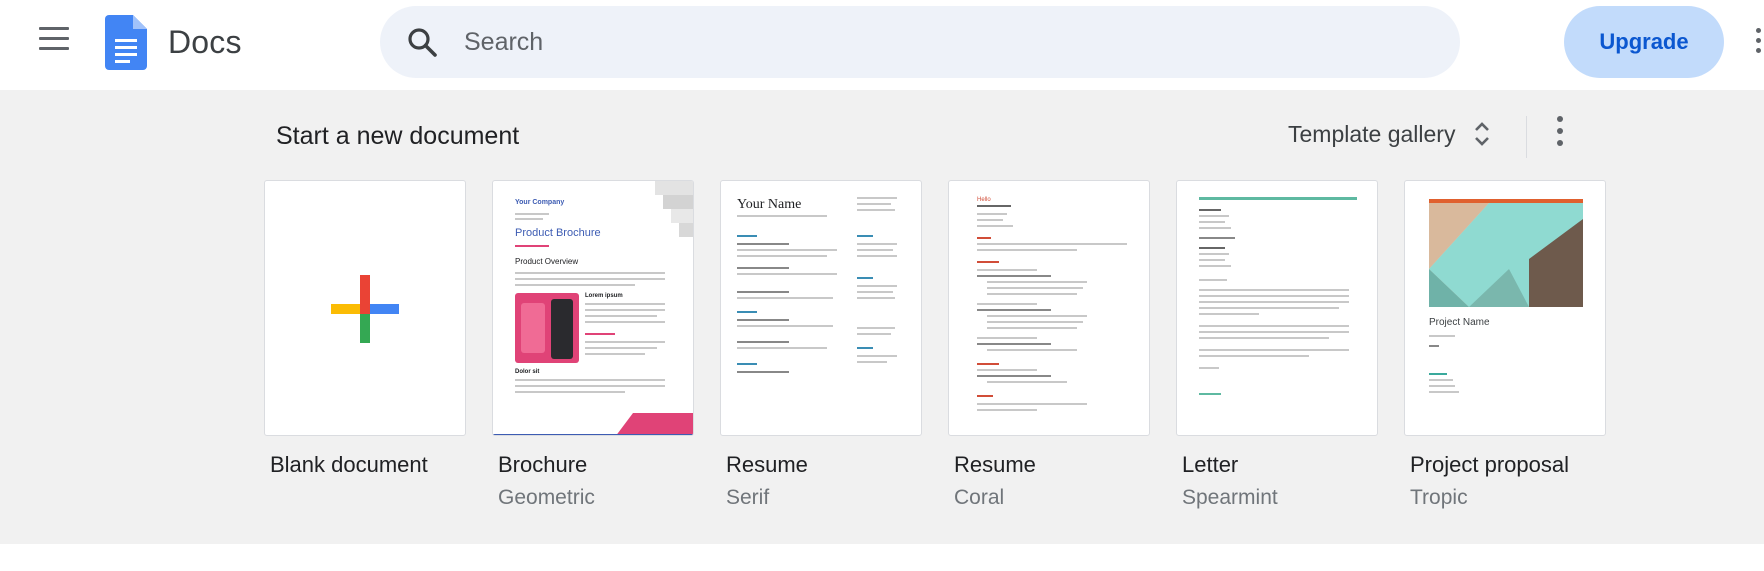 This screenshot has height=571, width=1764. I want to click on preview-sub2: Dolor sit, so click(527, 372).